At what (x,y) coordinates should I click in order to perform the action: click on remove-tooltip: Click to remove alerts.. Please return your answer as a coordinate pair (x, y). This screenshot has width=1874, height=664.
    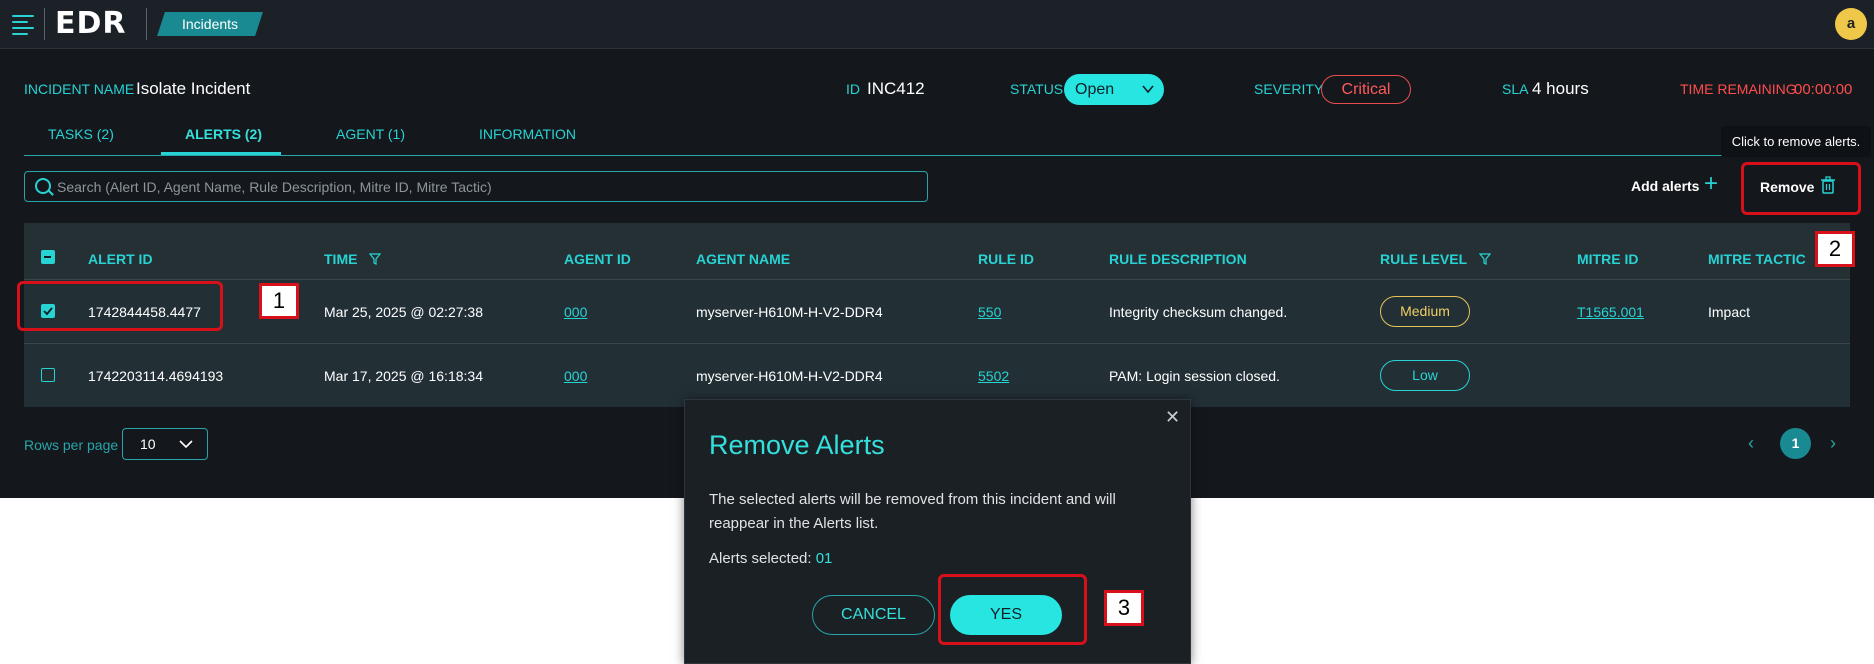
    Looking at the image, I should click on (1796, 141).